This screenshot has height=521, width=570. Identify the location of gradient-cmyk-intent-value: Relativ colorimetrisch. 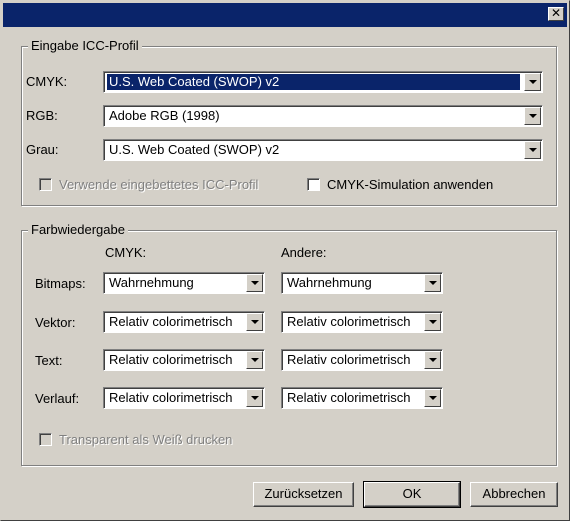
(171, 397).